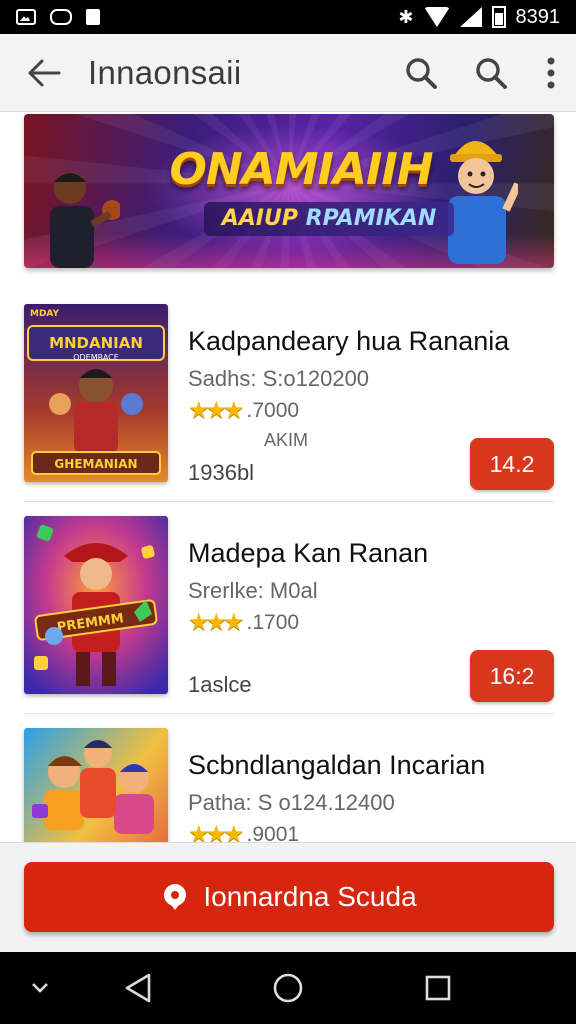 The width and height of the screenshot is (576, 1024). I want to click on gamepad-icon, so click(61, 17).